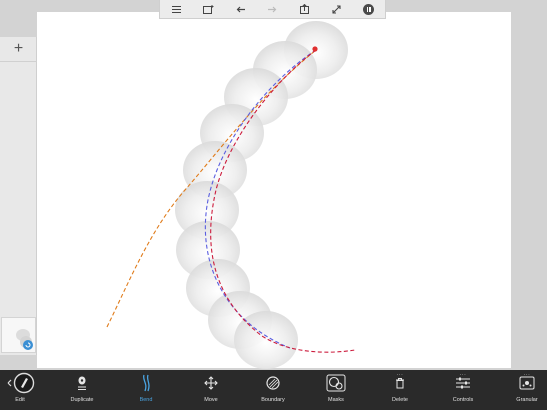 This screenshot has height=410, width=547. I want to click on tool-label: Granular, so click(527, 400).